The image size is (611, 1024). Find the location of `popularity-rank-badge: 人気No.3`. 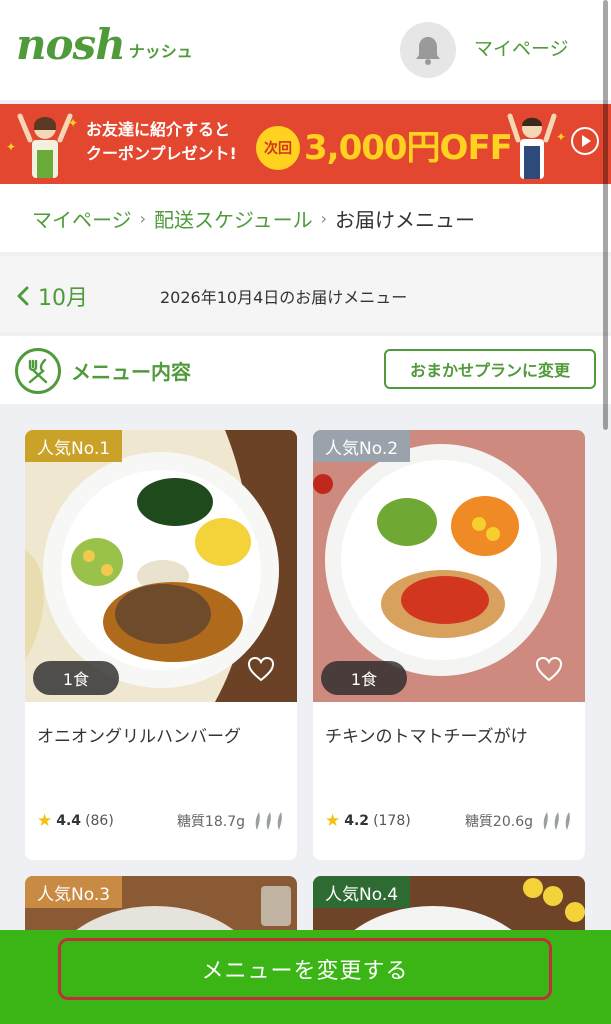

popularity-rank-badge: 人気No.3 is located at coordinates (74, 892).